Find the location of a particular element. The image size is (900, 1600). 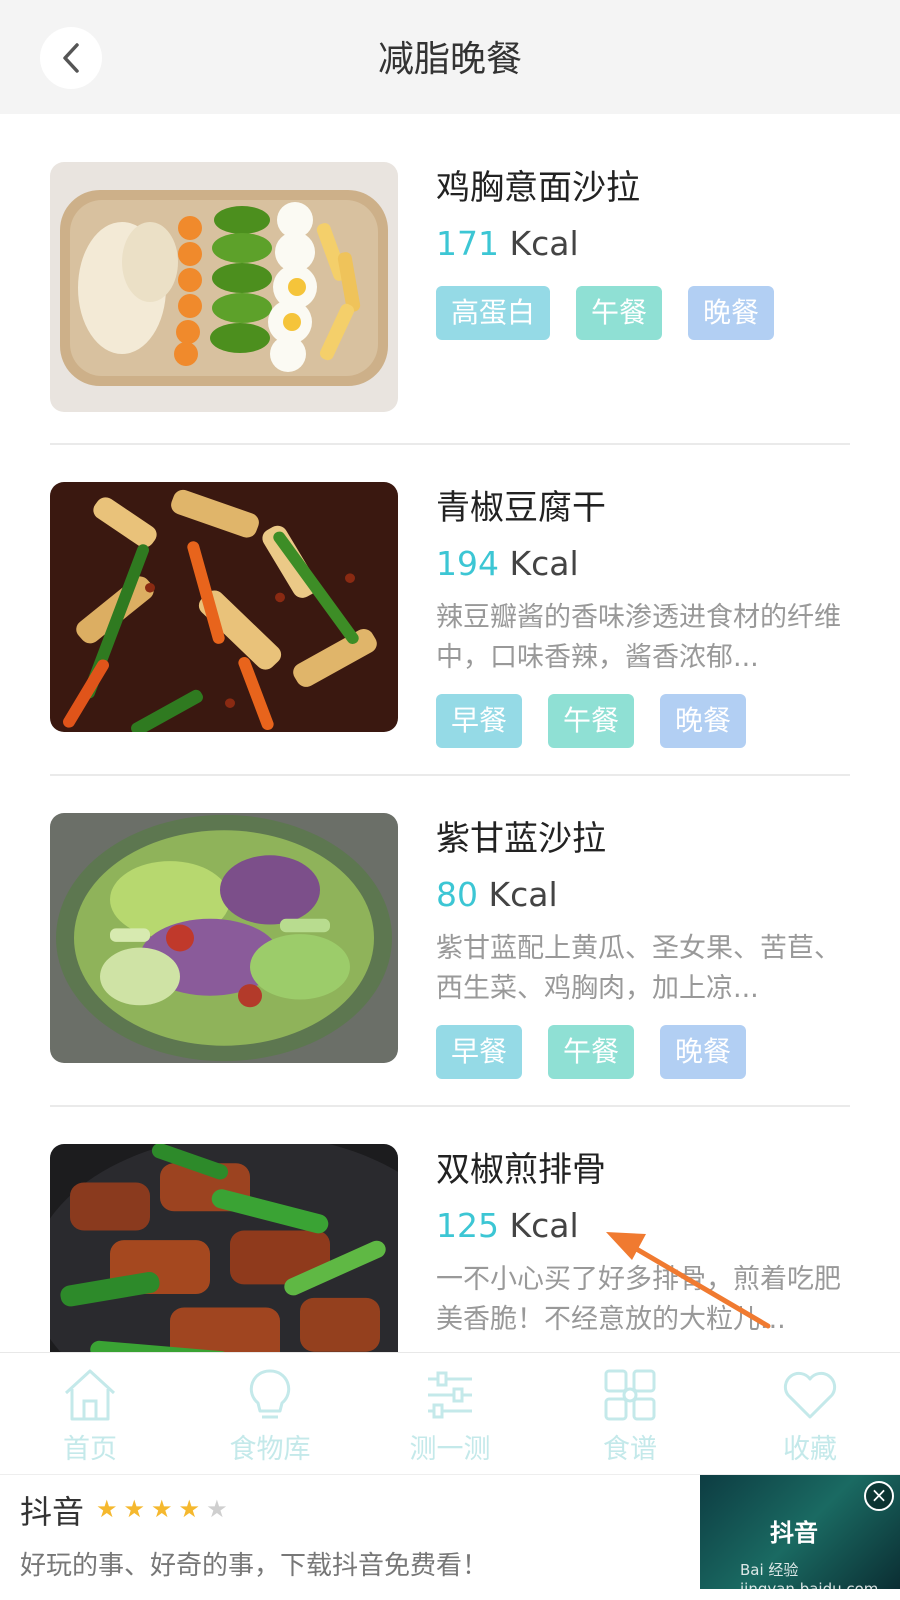

tab-label: 首页 is located at coordinates (90, 1449).